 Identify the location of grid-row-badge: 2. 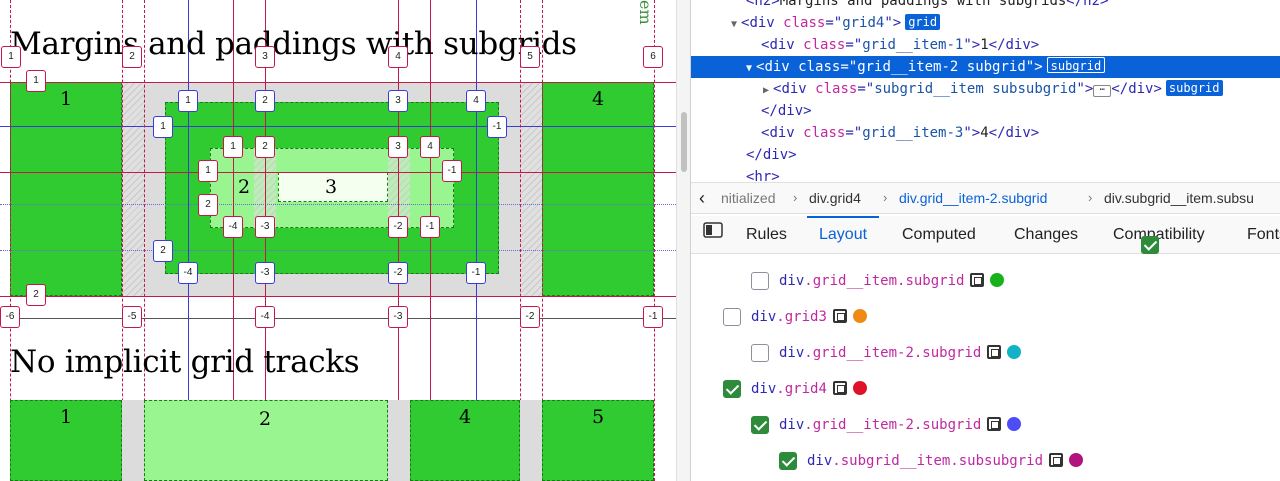
(36, 295).